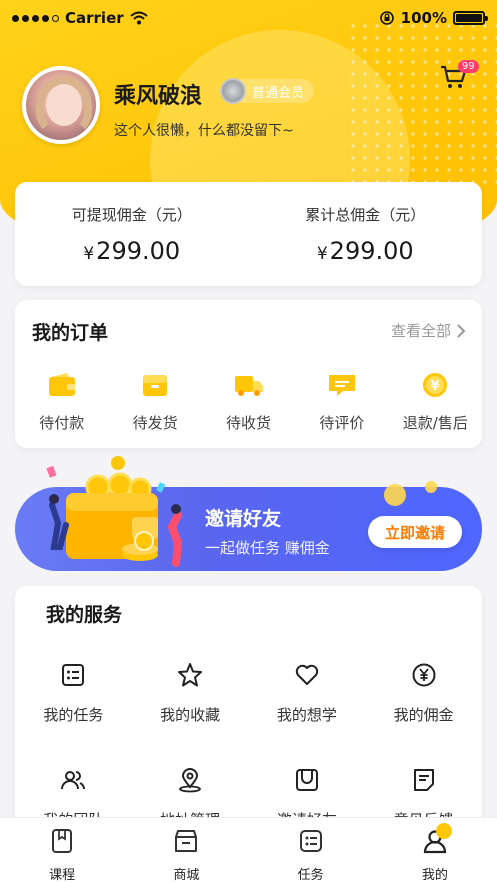  I want to click on service-label: 我的想学, so click(306, 715).